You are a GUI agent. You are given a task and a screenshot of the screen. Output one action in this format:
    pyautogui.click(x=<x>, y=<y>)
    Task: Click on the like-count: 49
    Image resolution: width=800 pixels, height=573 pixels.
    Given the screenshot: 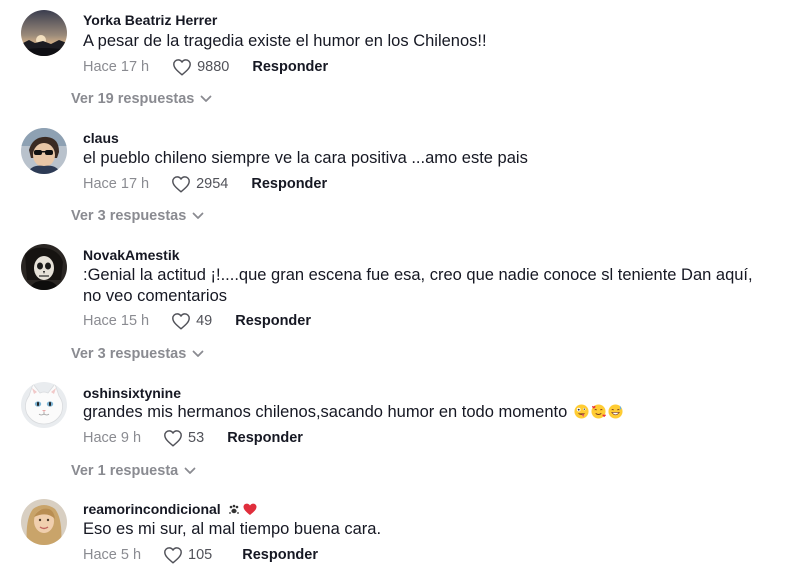 What is the action you would take?
    pyautogui.click(x=204, y=321)
    